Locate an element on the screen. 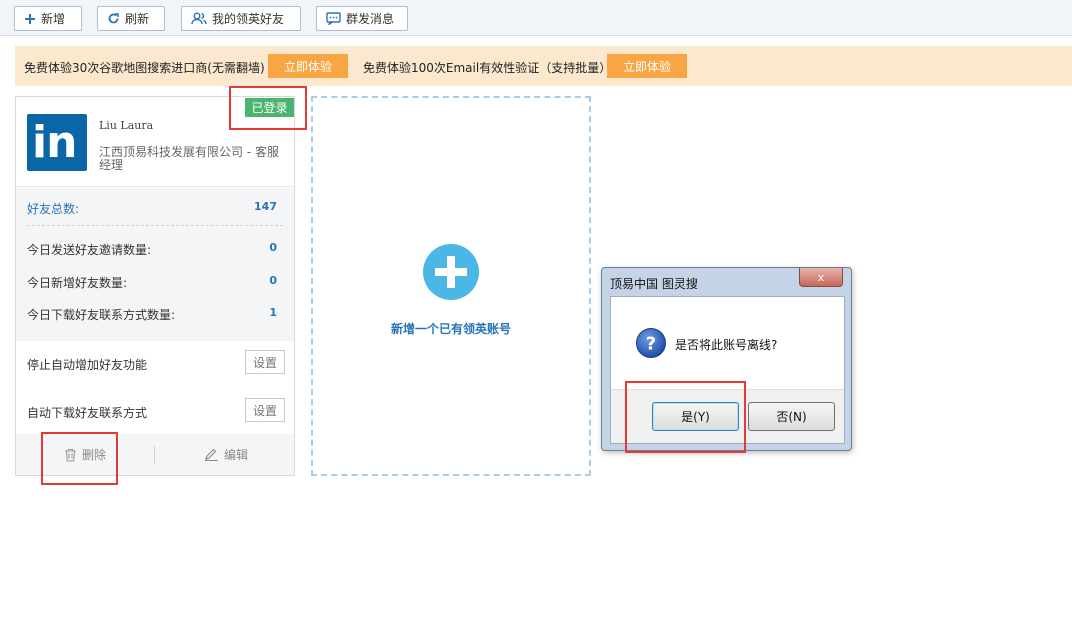 This screenshot has height=635, width=1072. footer-divider is located at coordinates (154, 455).